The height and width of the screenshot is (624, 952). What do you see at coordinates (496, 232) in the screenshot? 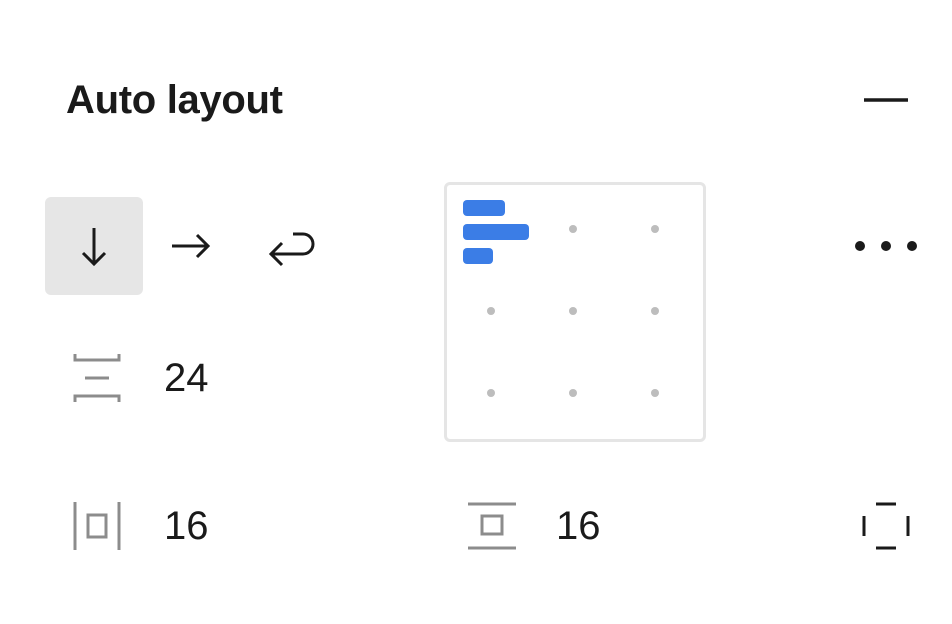
I see `align-bar-long` at bounding box center [496, 232].